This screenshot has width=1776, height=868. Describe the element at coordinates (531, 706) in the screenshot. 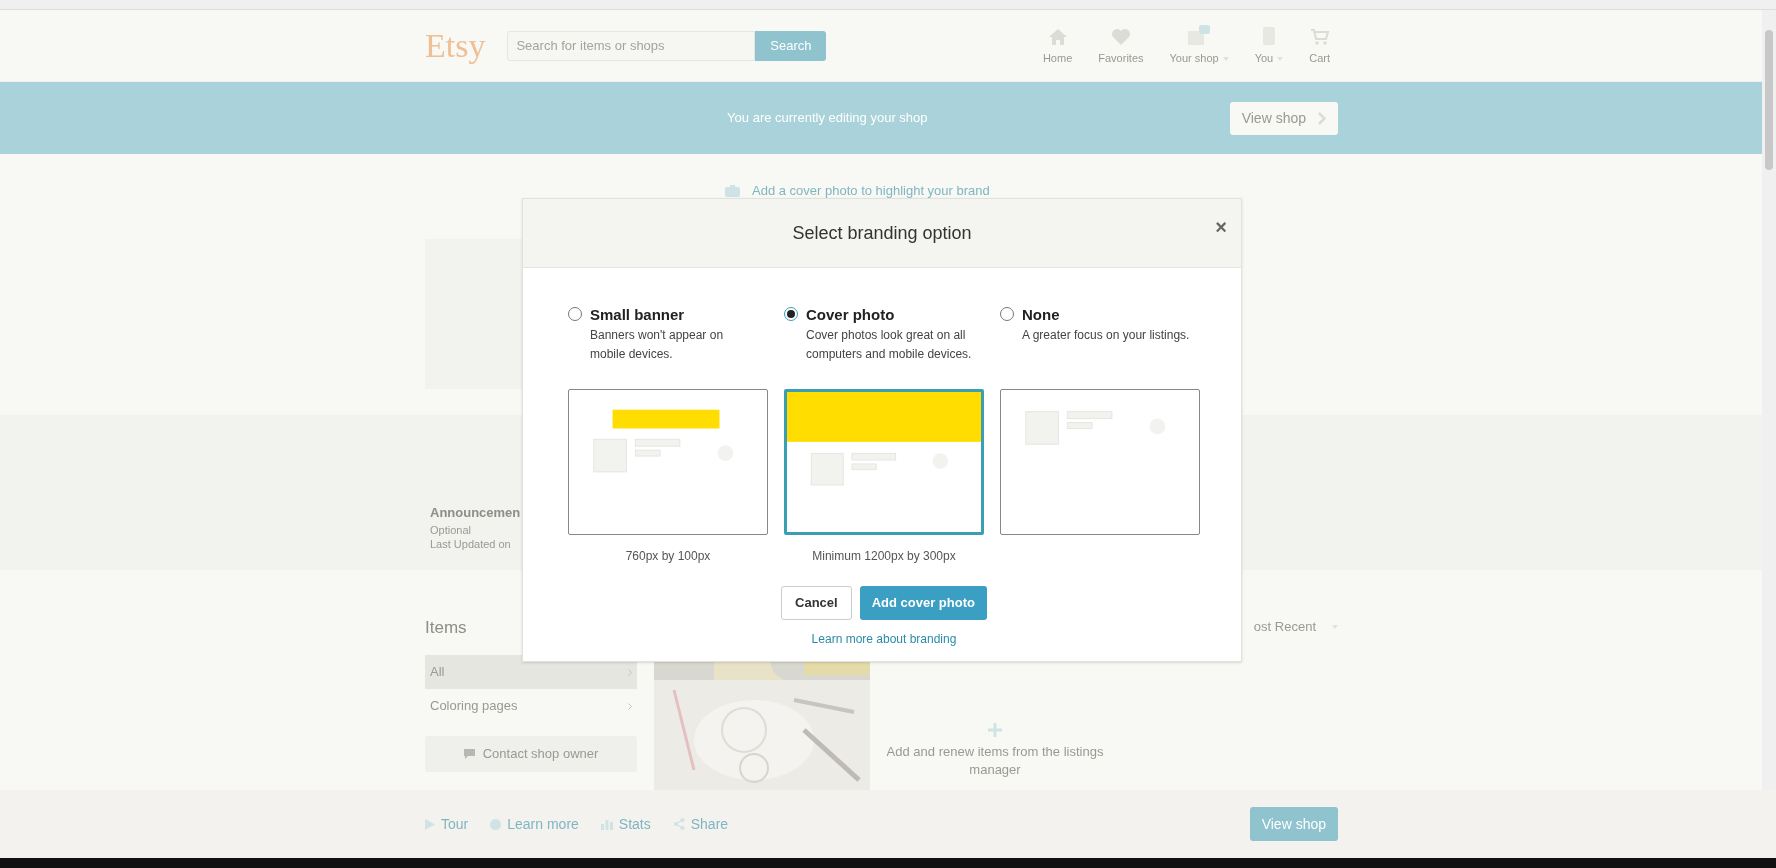

I see `section-item: Coloring pages` at that location.